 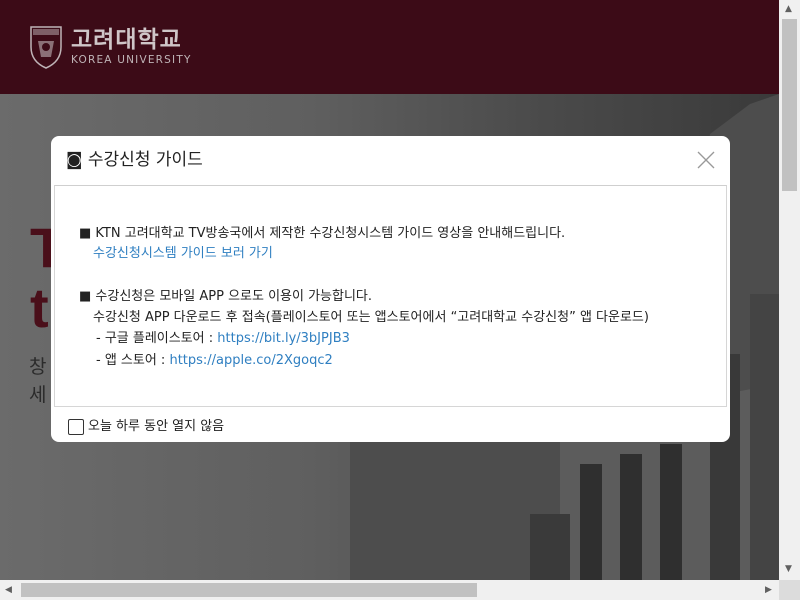 What do you see at coordinates (183, 253) in the screenshot?
I see `guide-video-link: 수강신청시스템 가이드 보러 가기` at bounding box center [183, 253].